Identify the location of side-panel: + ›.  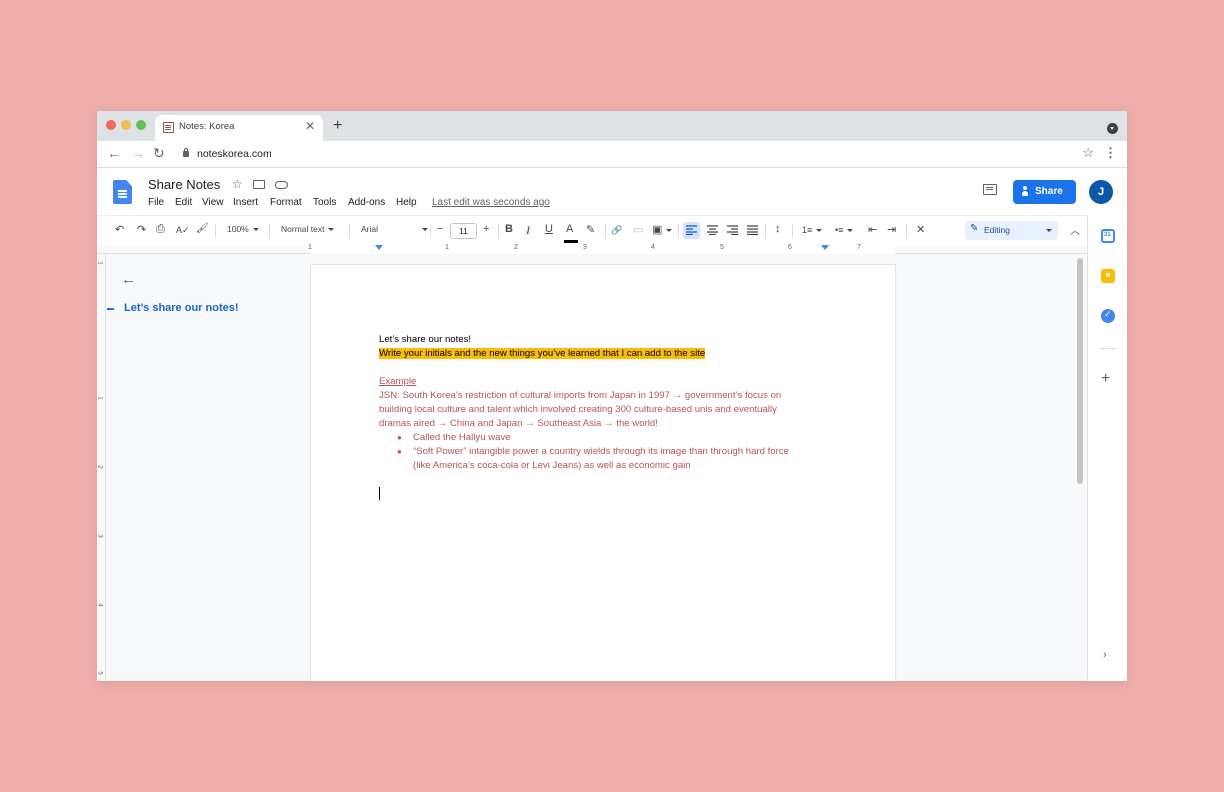
(1107, 448).